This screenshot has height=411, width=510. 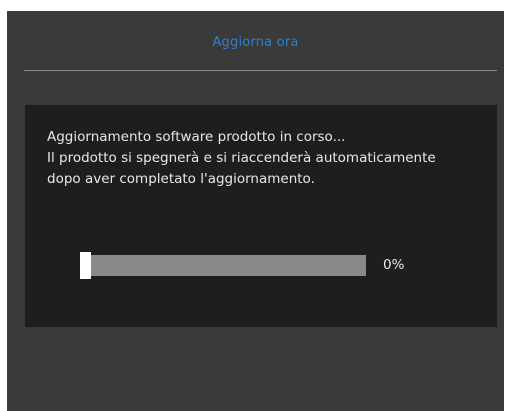 I want to click on title-divider, so click(x=260, y=70).